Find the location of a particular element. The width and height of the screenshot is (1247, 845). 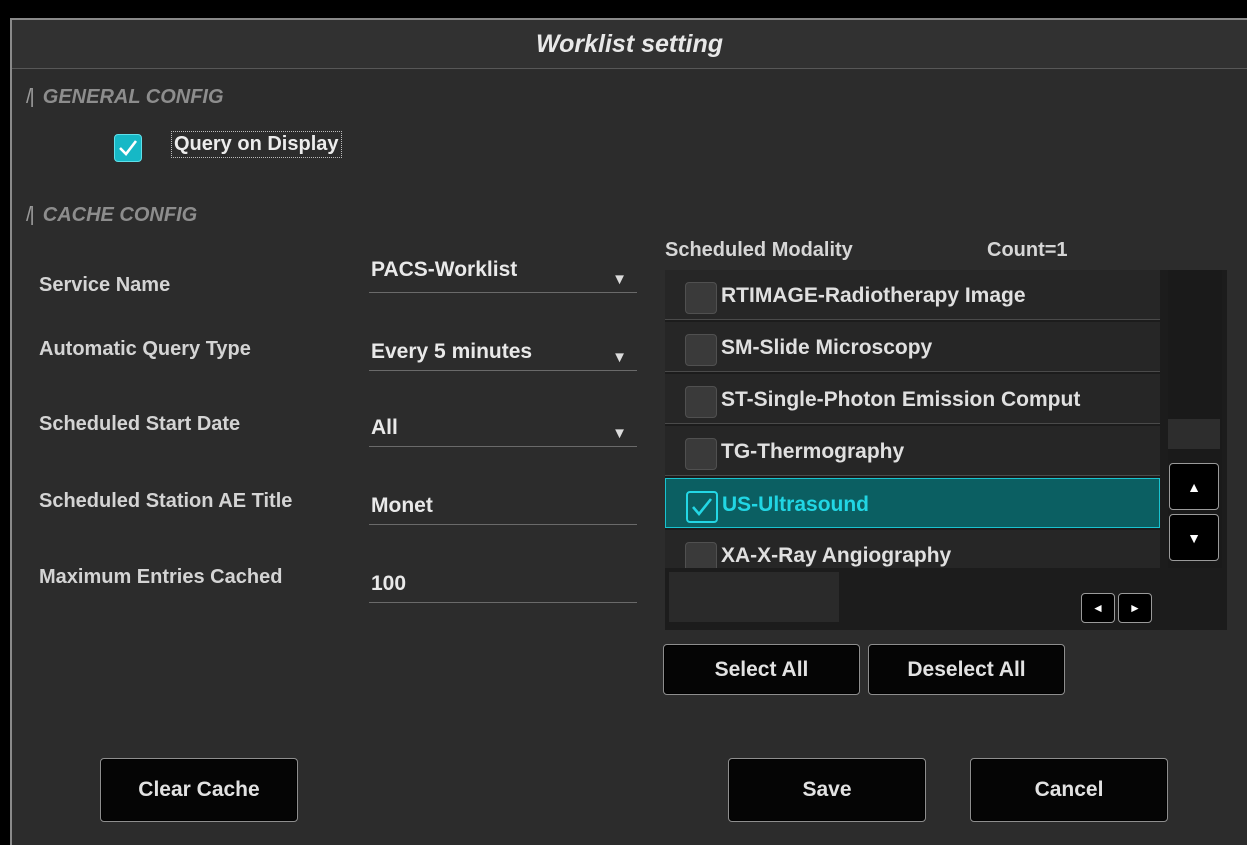

scroll-left-button: ◄ is located at coordinates (1098, 608).